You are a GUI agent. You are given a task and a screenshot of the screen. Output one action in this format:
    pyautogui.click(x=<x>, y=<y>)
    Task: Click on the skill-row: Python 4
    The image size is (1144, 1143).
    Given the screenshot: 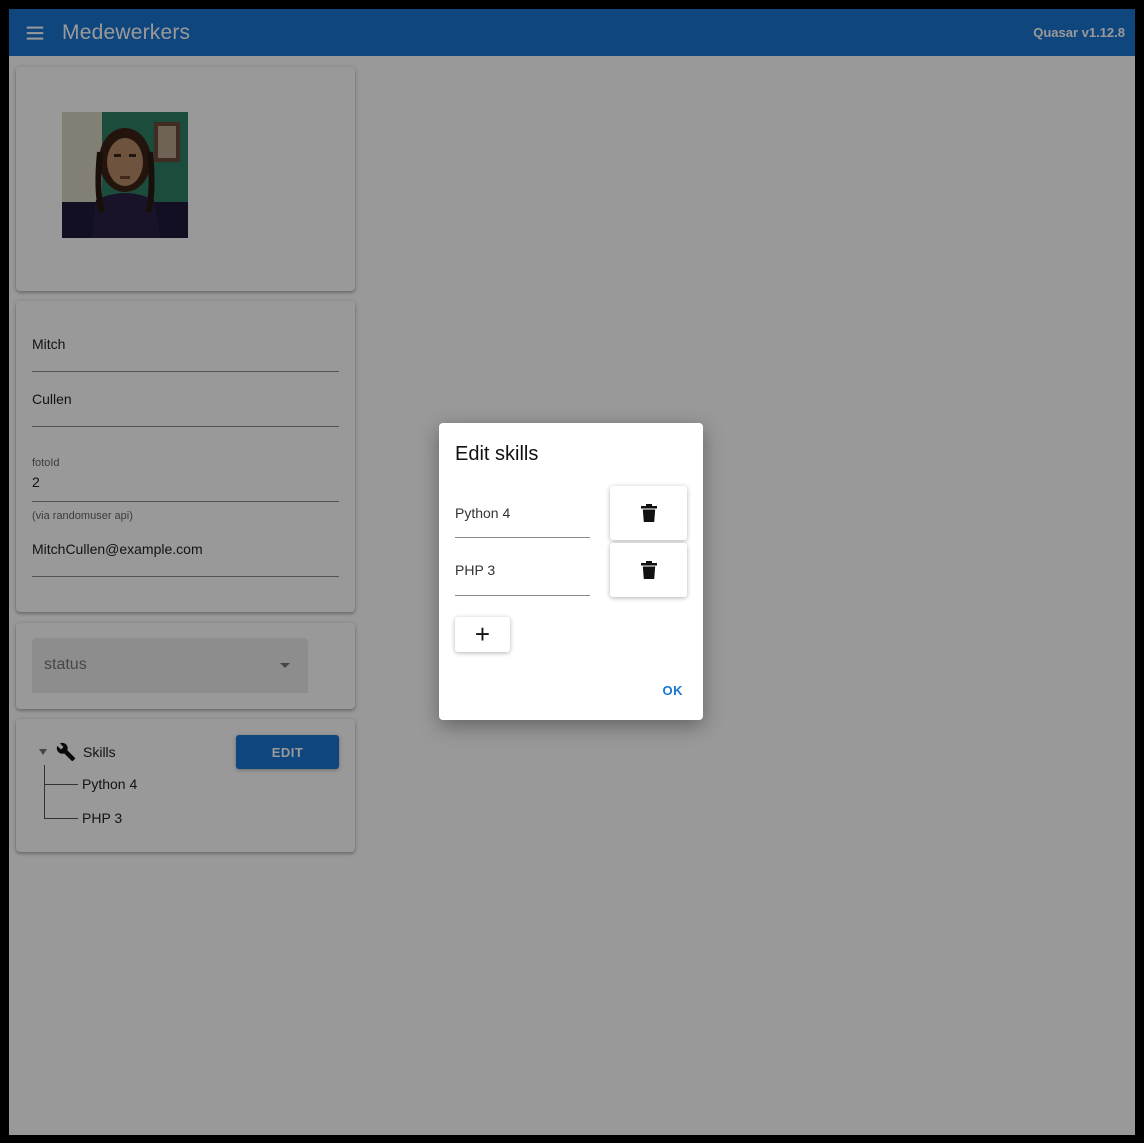 What is the action you would take?
    pyautogui.click(x=571, y=513)
    